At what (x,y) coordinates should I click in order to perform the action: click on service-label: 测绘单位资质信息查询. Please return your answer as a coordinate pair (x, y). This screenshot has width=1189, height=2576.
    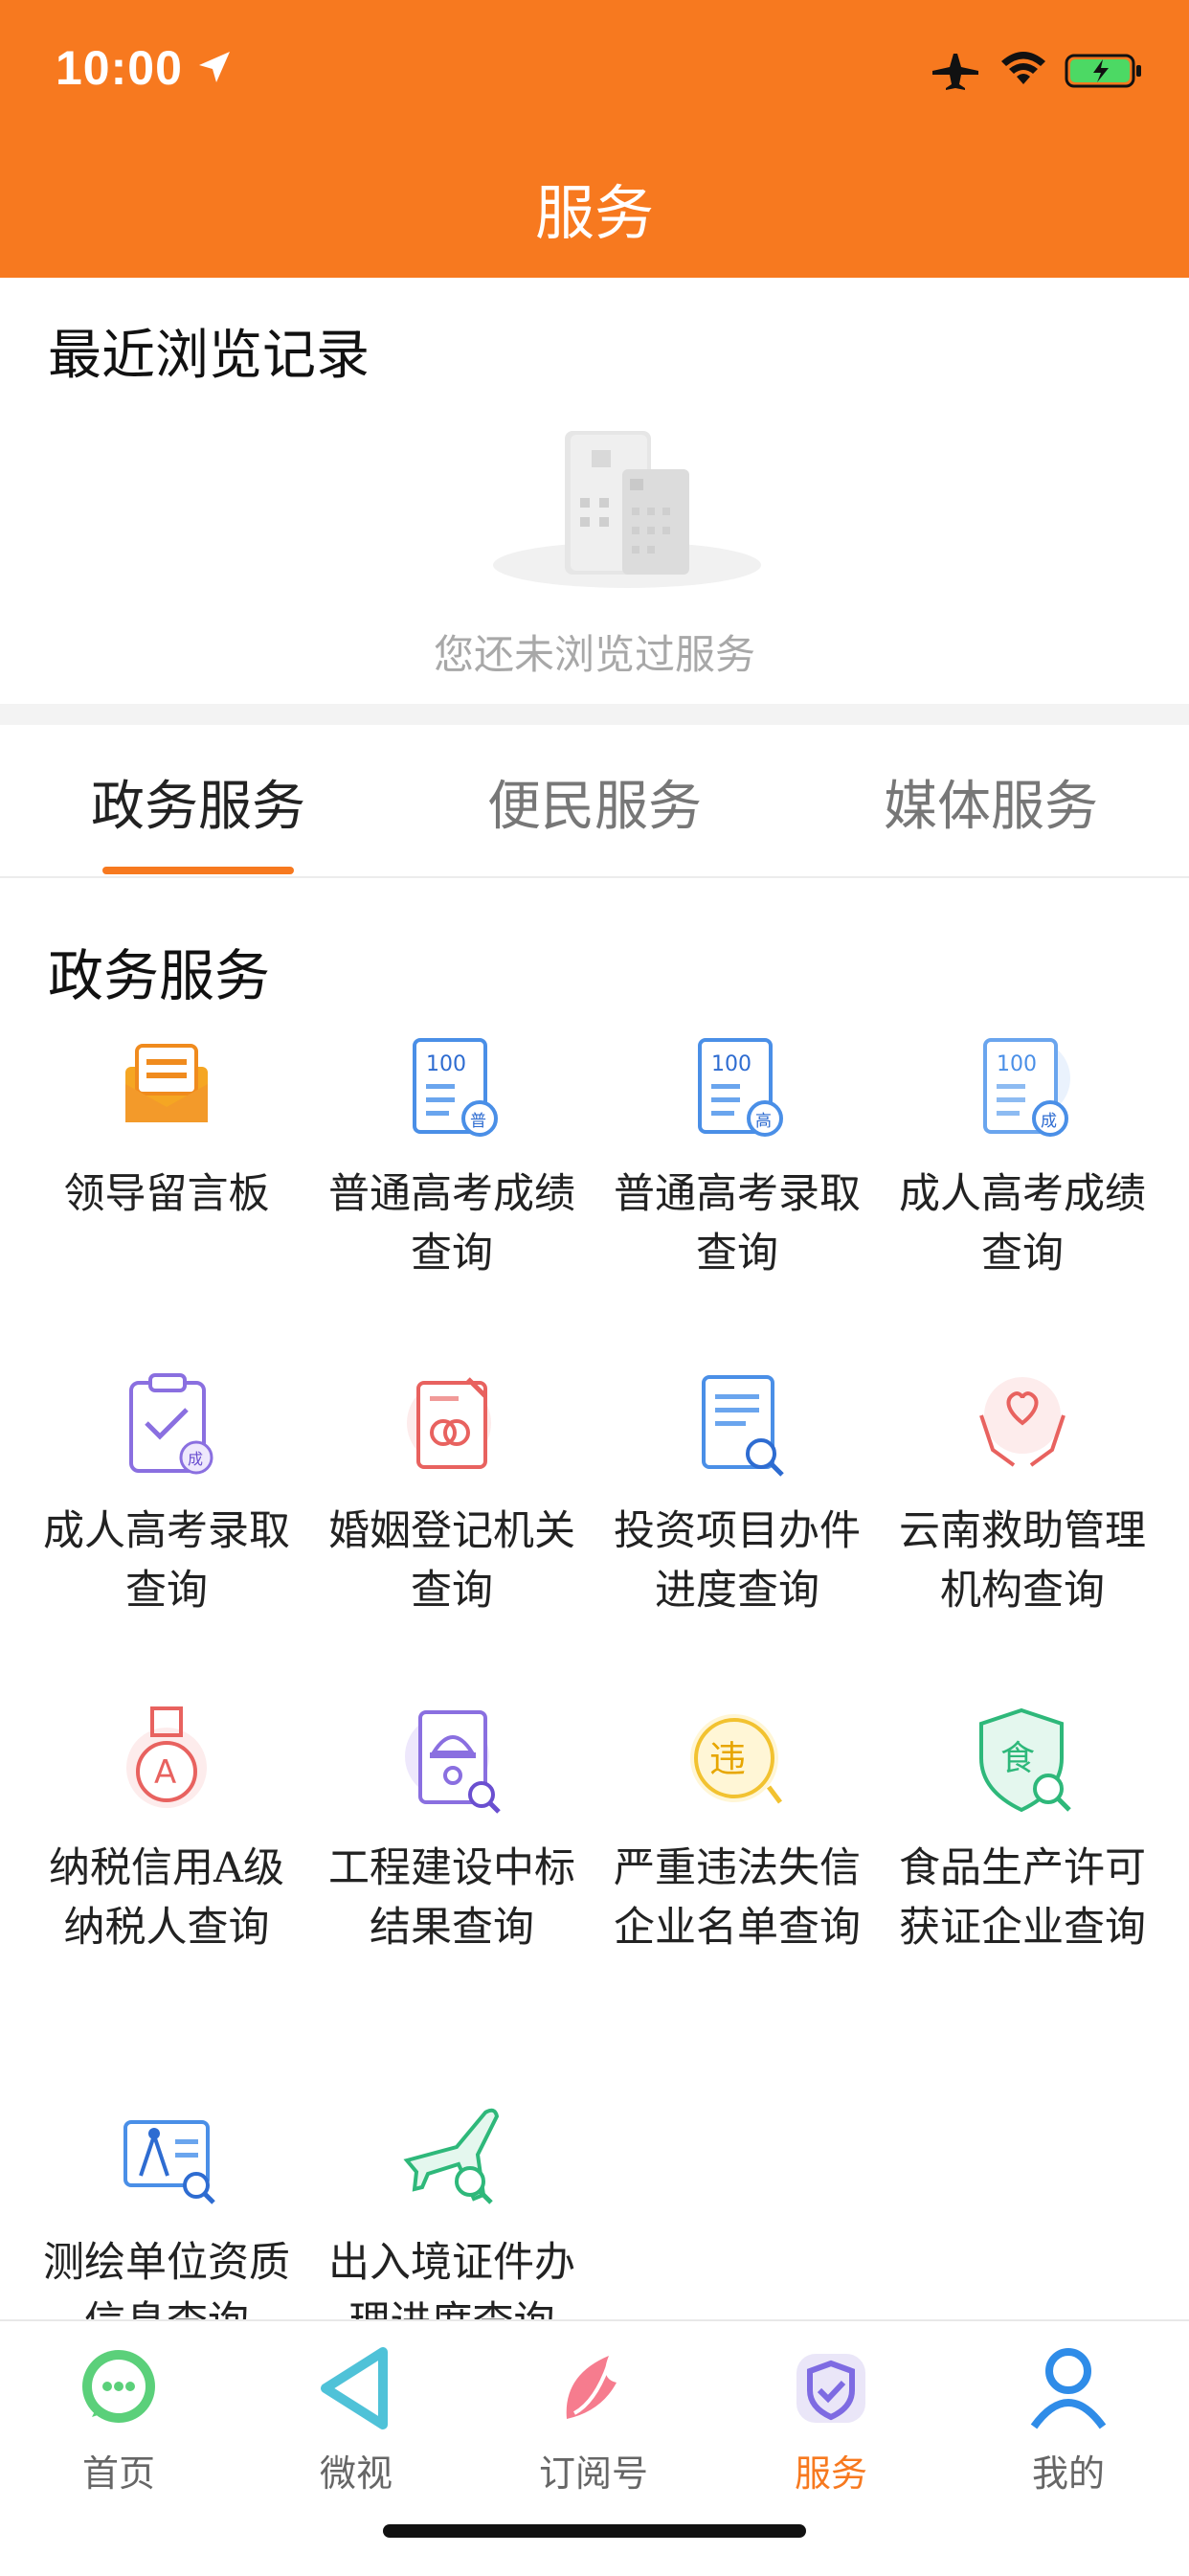
    Looking at the image, I should click on (166, 2279).